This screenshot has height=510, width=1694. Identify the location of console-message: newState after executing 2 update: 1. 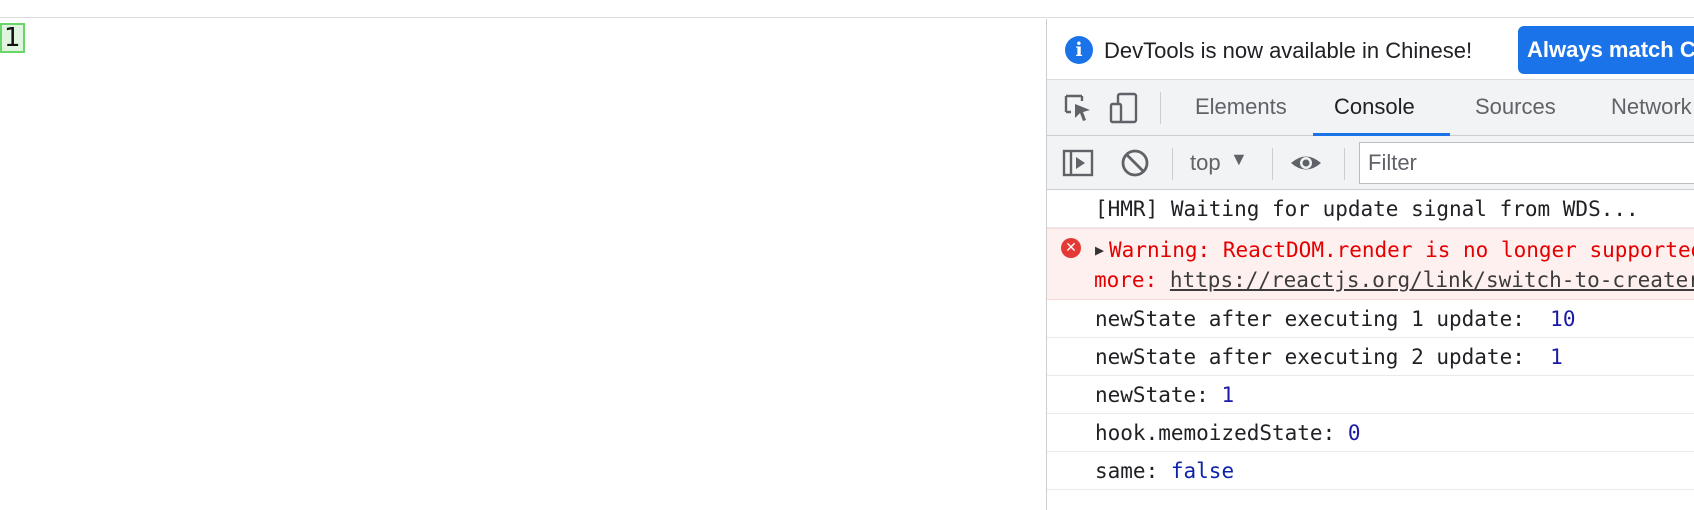
(1370, 357).